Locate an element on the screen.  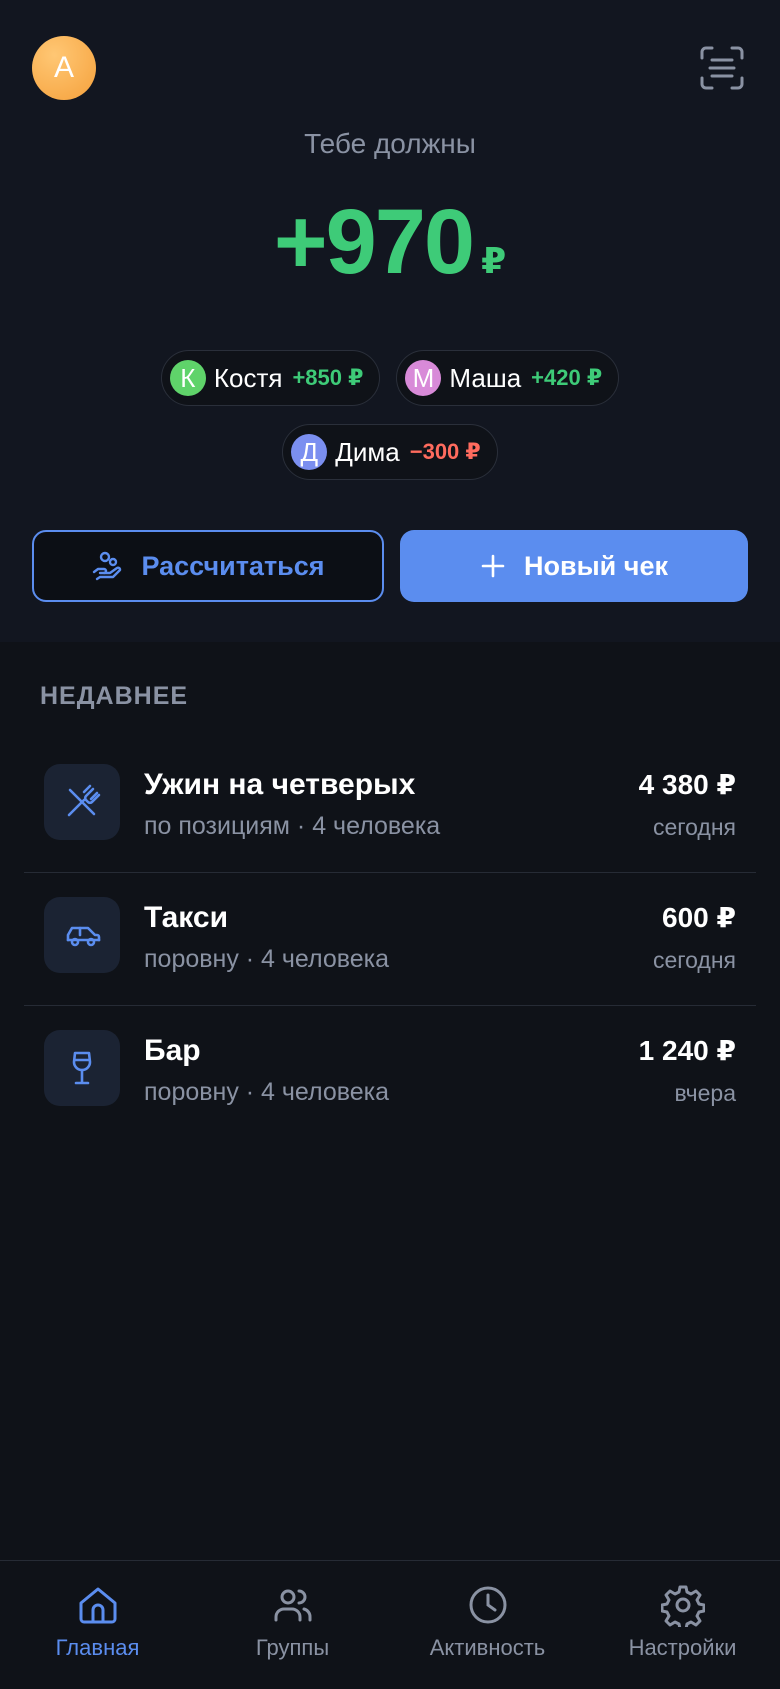
scan-button is located at coordinates (722, 68).